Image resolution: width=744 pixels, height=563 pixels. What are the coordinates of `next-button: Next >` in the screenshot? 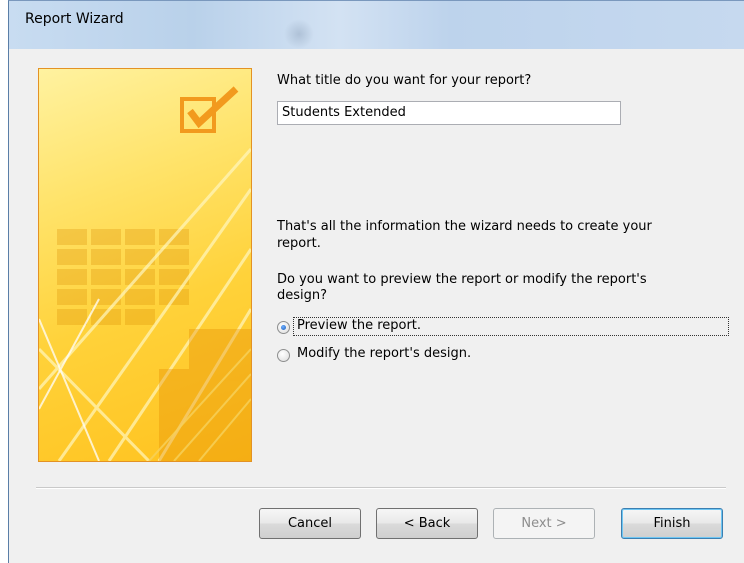 It's located at (544, 523).